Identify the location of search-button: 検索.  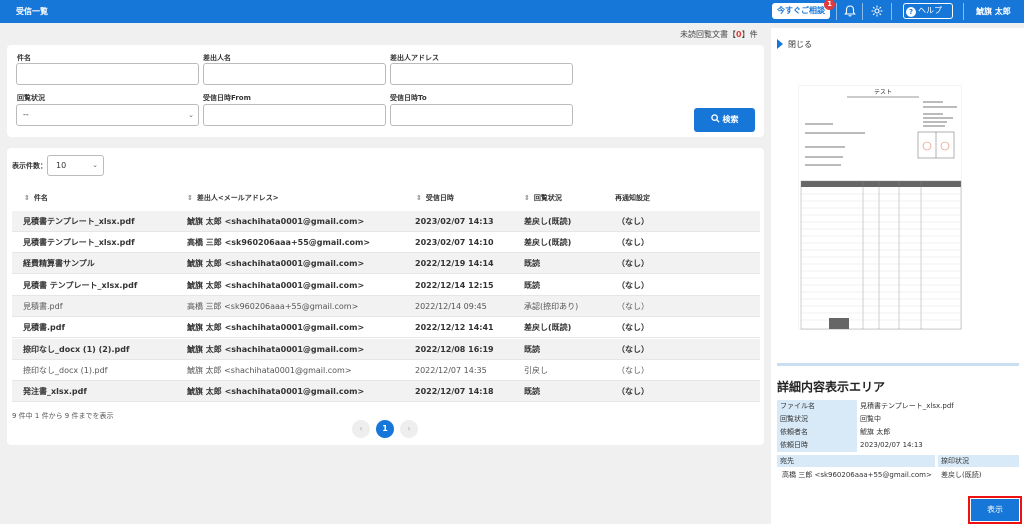
(724, 120).